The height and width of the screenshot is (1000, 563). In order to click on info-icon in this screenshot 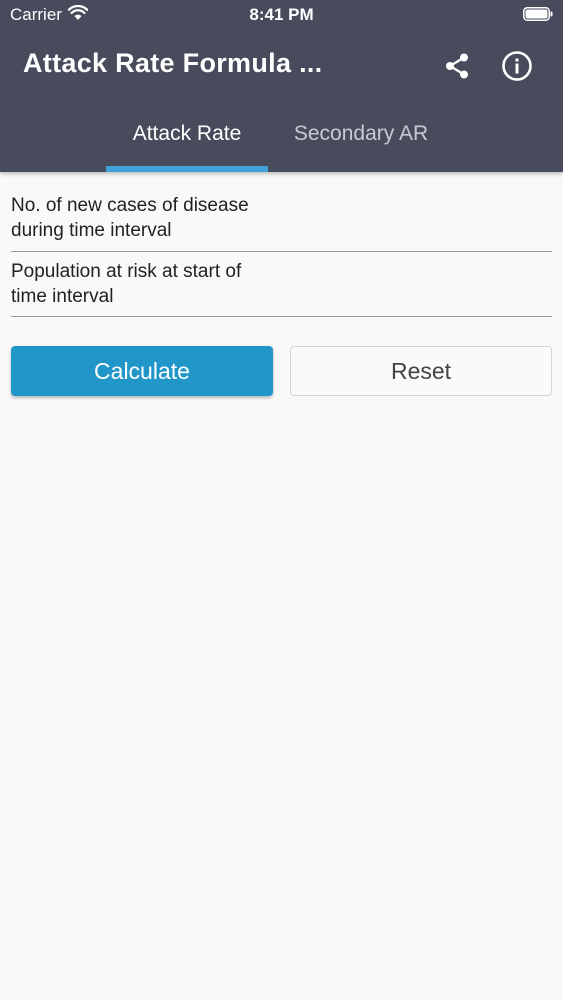, I will do `click(517, 66)`.